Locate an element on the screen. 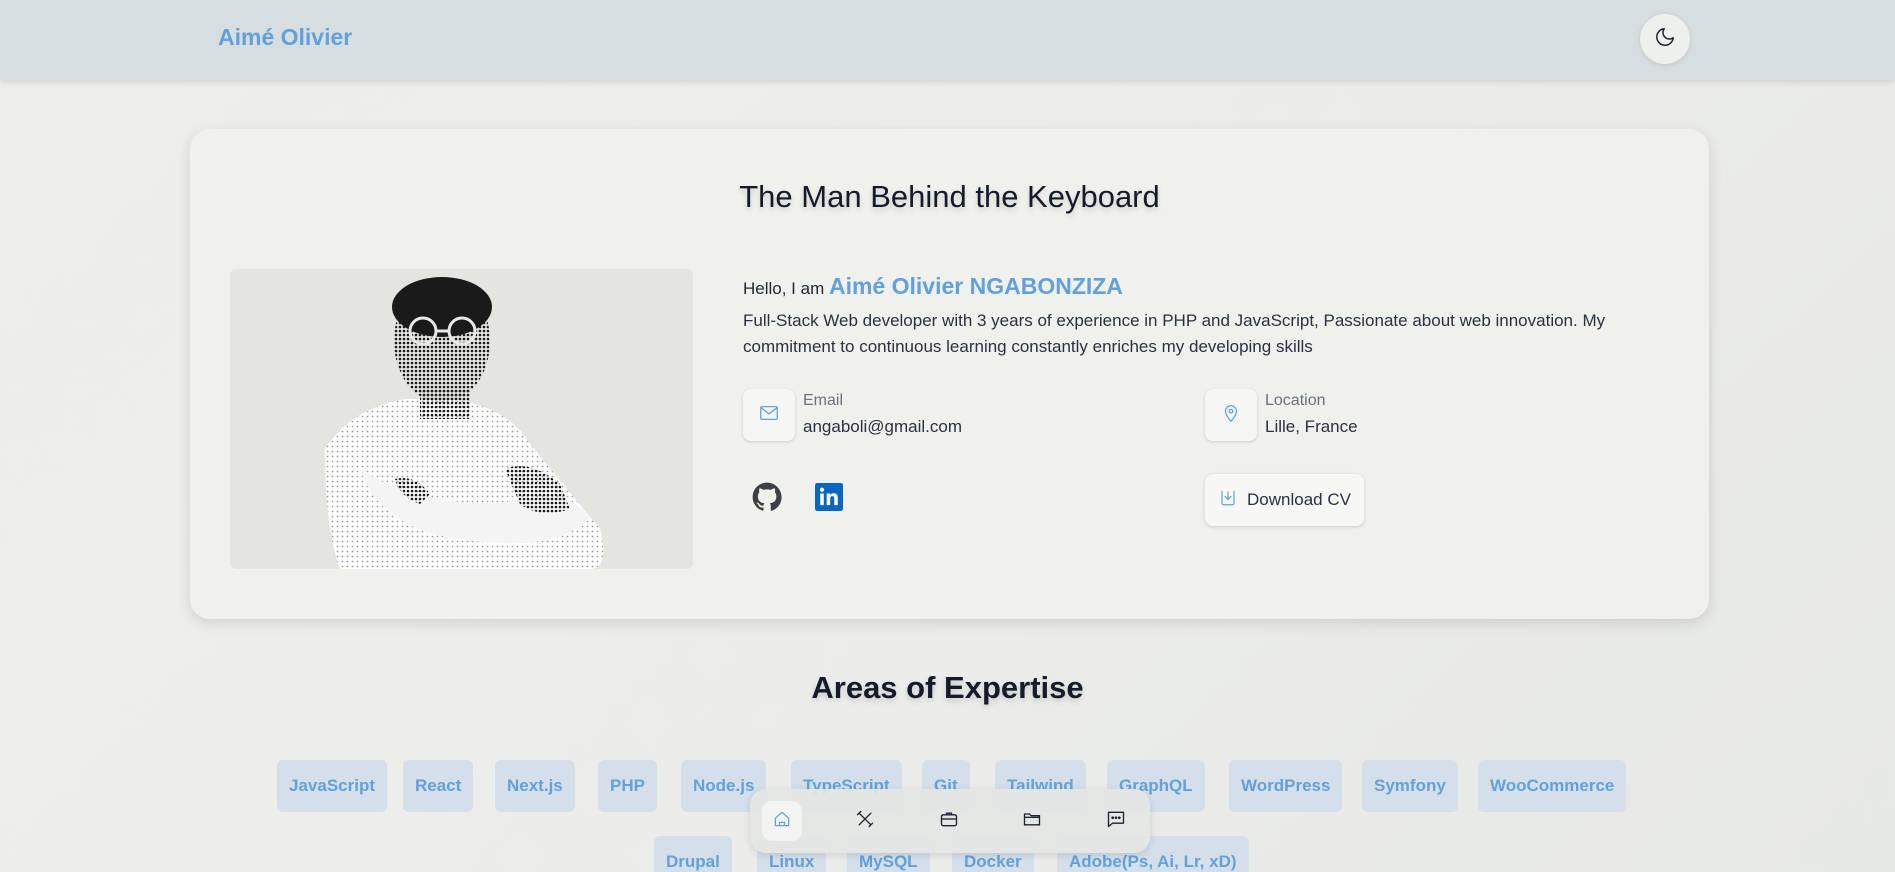 Image resolution: width=1895 pixels, height=872 pixels. skill-chip: WordPress is located at coordinates (1286, 786).